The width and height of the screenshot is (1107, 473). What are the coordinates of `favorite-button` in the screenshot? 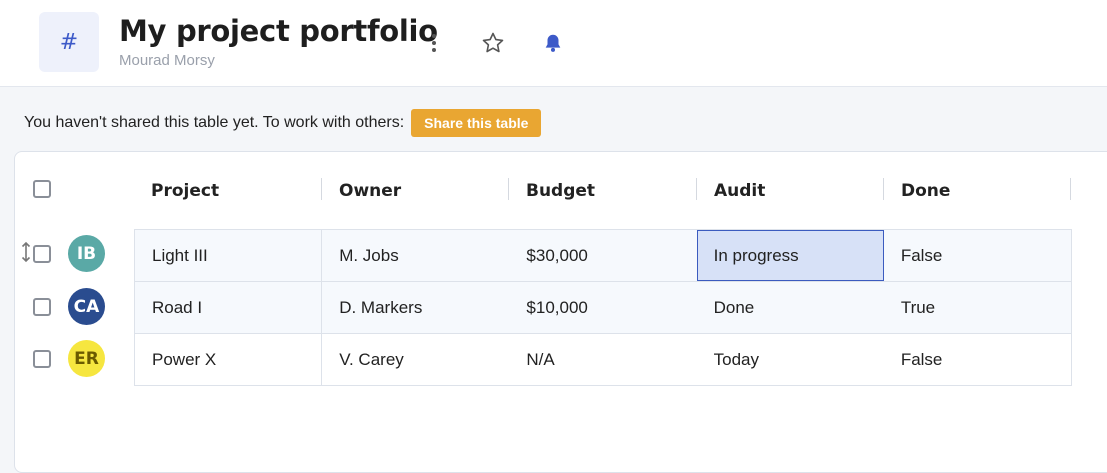 It's located at (493, 43).